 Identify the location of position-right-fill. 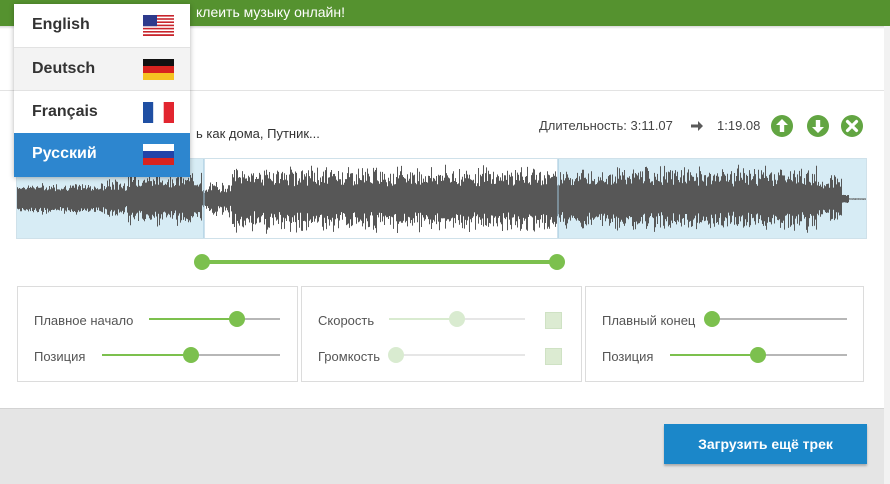
(714, 355).